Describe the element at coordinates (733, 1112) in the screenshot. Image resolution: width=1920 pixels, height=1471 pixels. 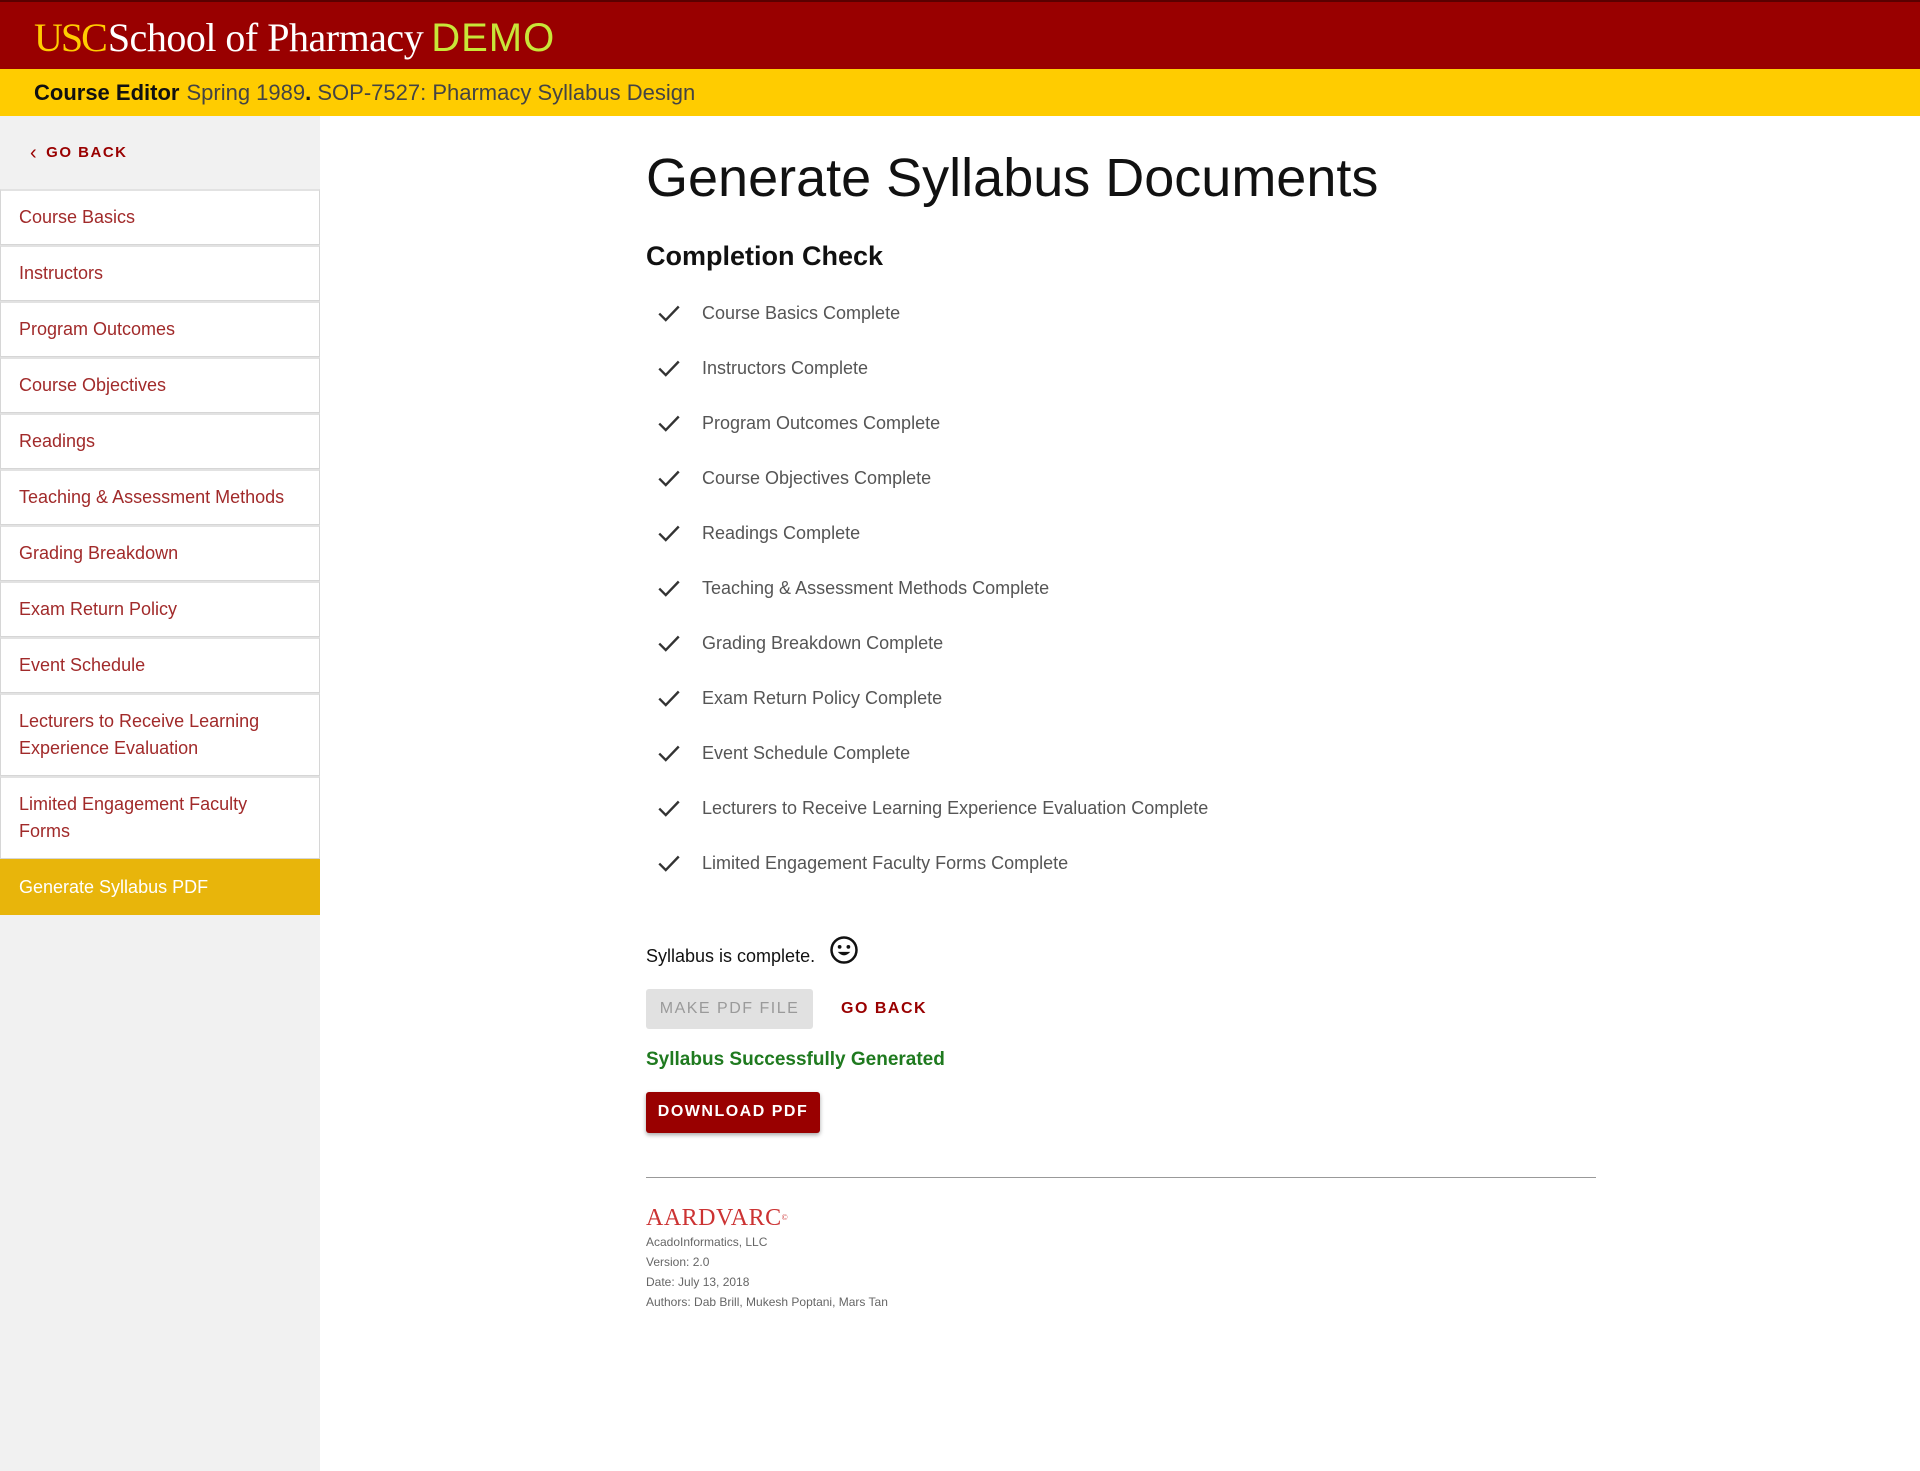
I see `download-pdf-button: DOWNLOAD PDF` at that location.